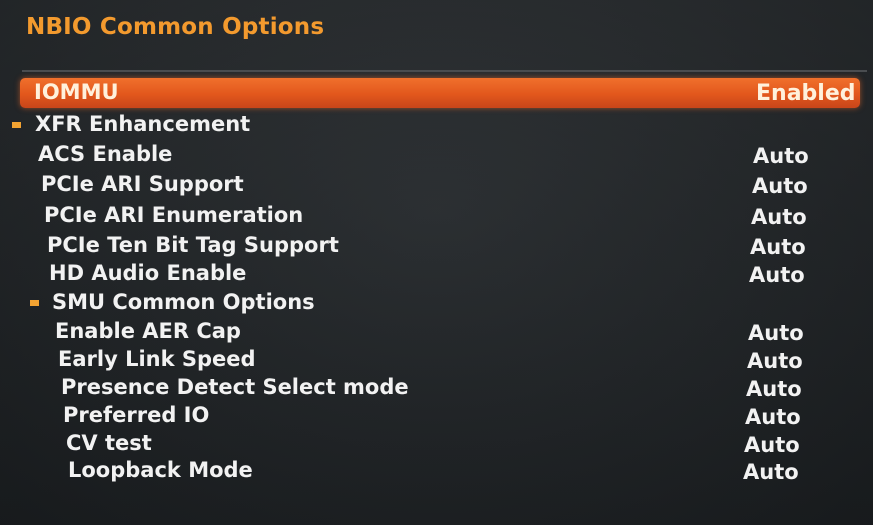 Image resolution: width=873 pixels, height=525 pixels. I want to click on option-row-early-link-speed: Early Link Speed Auto, so click(420, 359).